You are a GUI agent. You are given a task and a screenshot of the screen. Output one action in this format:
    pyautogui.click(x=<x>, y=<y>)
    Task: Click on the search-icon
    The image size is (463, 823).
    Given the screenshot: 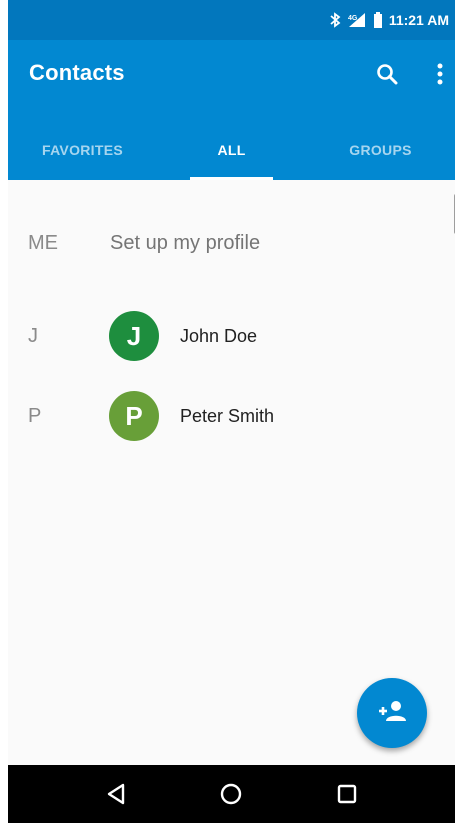 What is the action you would take?
    pyautogui.click(x=387, y=74)
    